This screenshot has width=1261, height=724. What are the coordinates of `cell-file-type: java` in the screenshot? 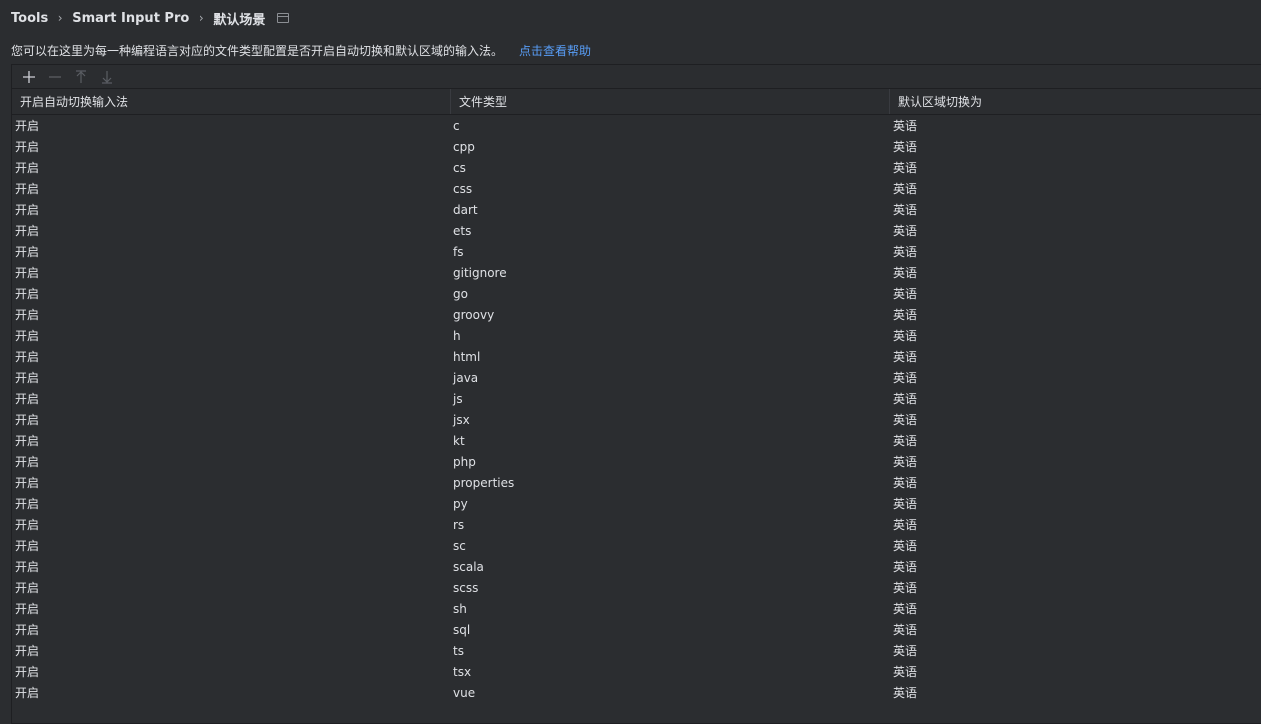 It's located at (670, 378).